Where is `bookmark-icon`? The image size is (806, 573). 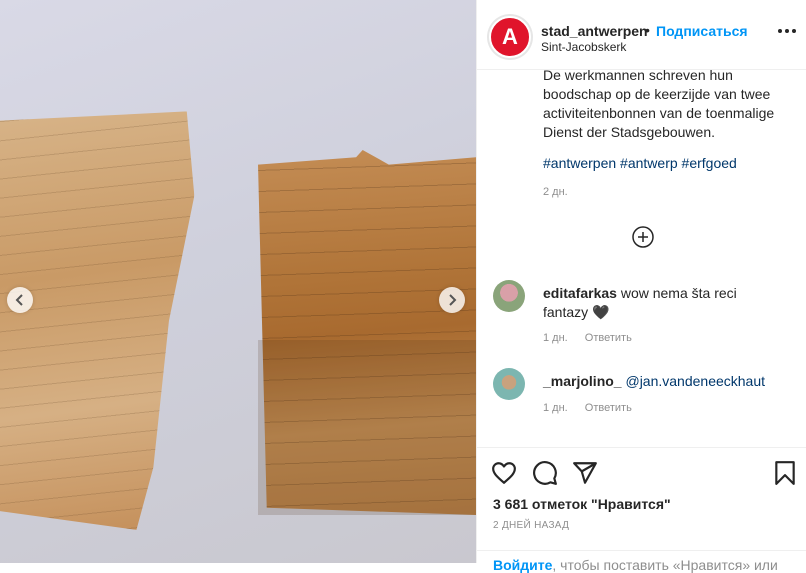
bookmark-icon is located at coordinates (785, 473).